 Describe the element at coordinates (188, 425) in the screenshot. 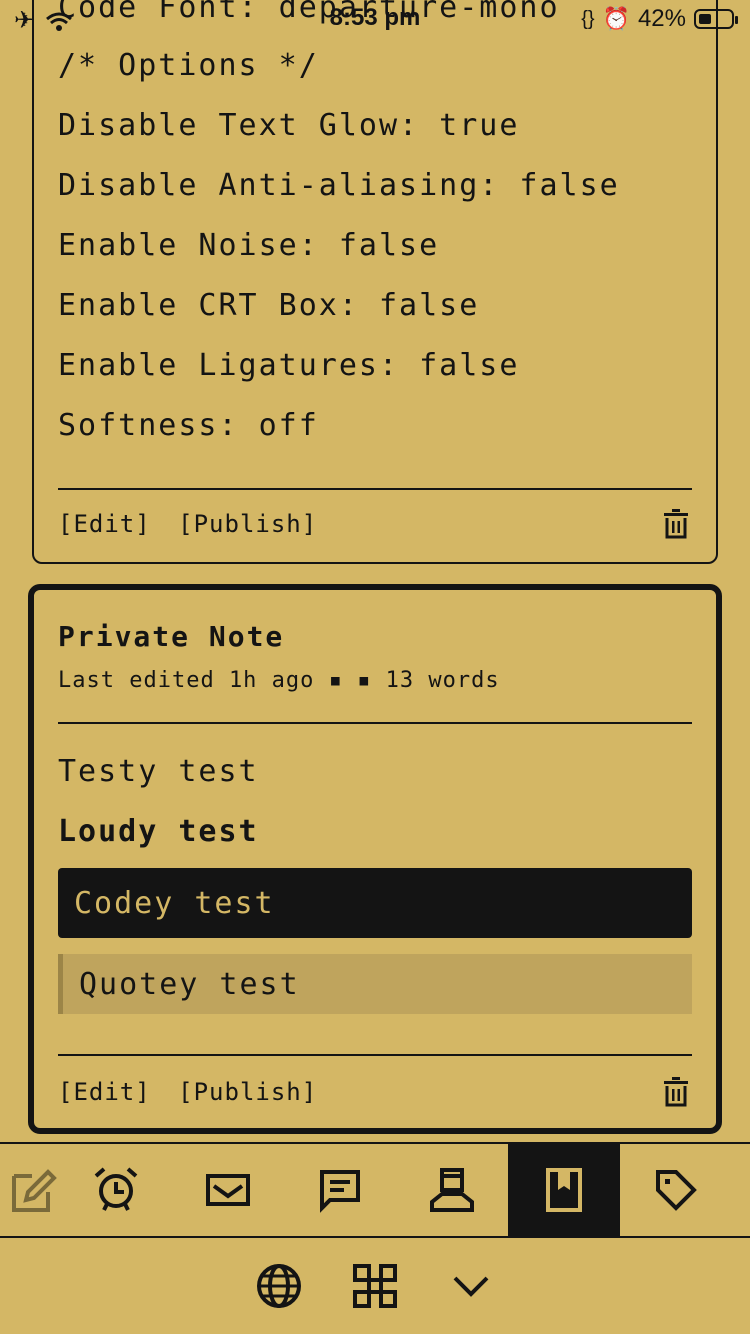

I see `note-line: Softness: off` at that location.